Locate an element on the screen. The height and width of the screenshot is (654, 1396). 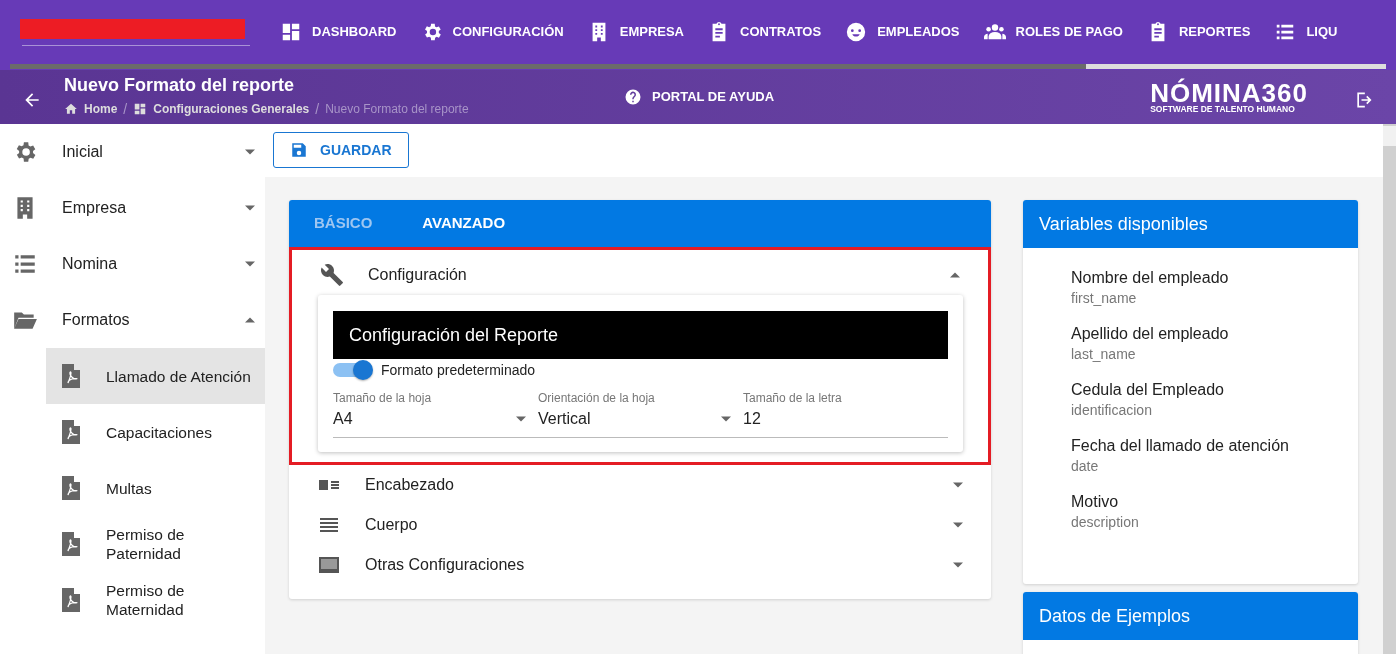
variable-key: date is located at coordinates (1214, 466).